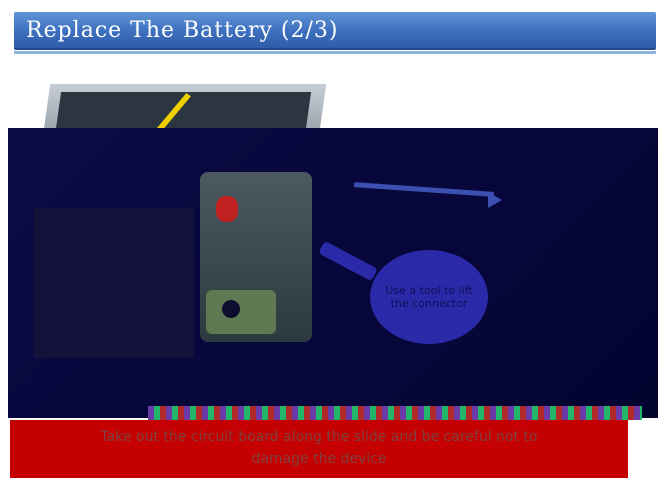  What do you see at coordinates (429, 297) in the screenshot?
I see `callout-bubble: Use a tool to lift the connector` at bounding box center [429, 297].